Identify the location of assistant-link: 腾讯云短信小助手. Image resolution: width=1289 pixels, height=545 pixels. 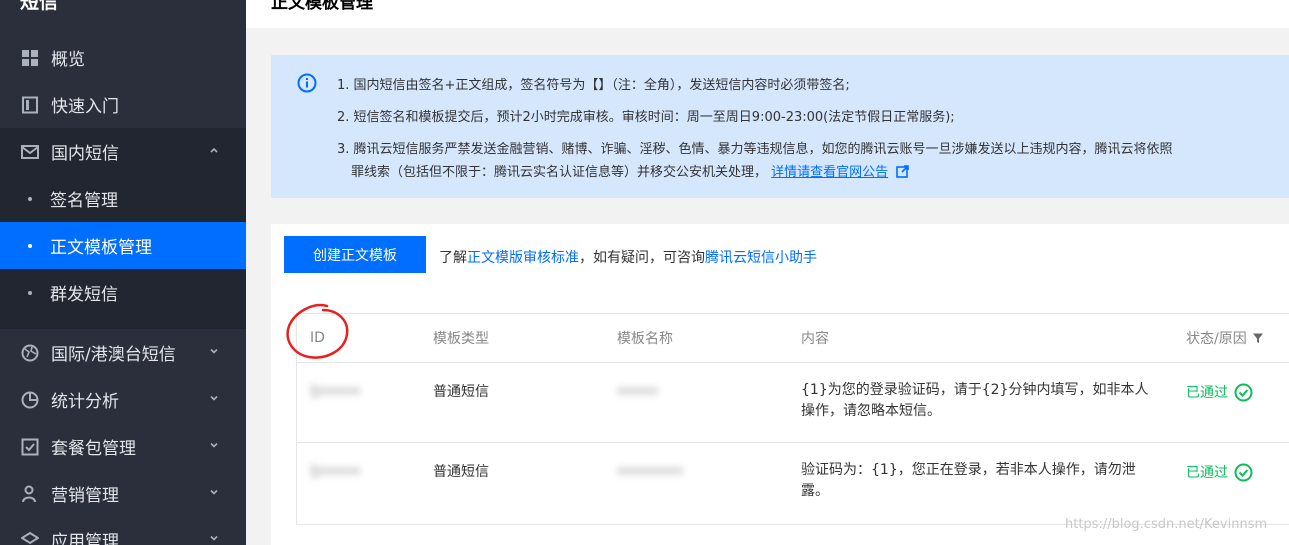
(761, 258).